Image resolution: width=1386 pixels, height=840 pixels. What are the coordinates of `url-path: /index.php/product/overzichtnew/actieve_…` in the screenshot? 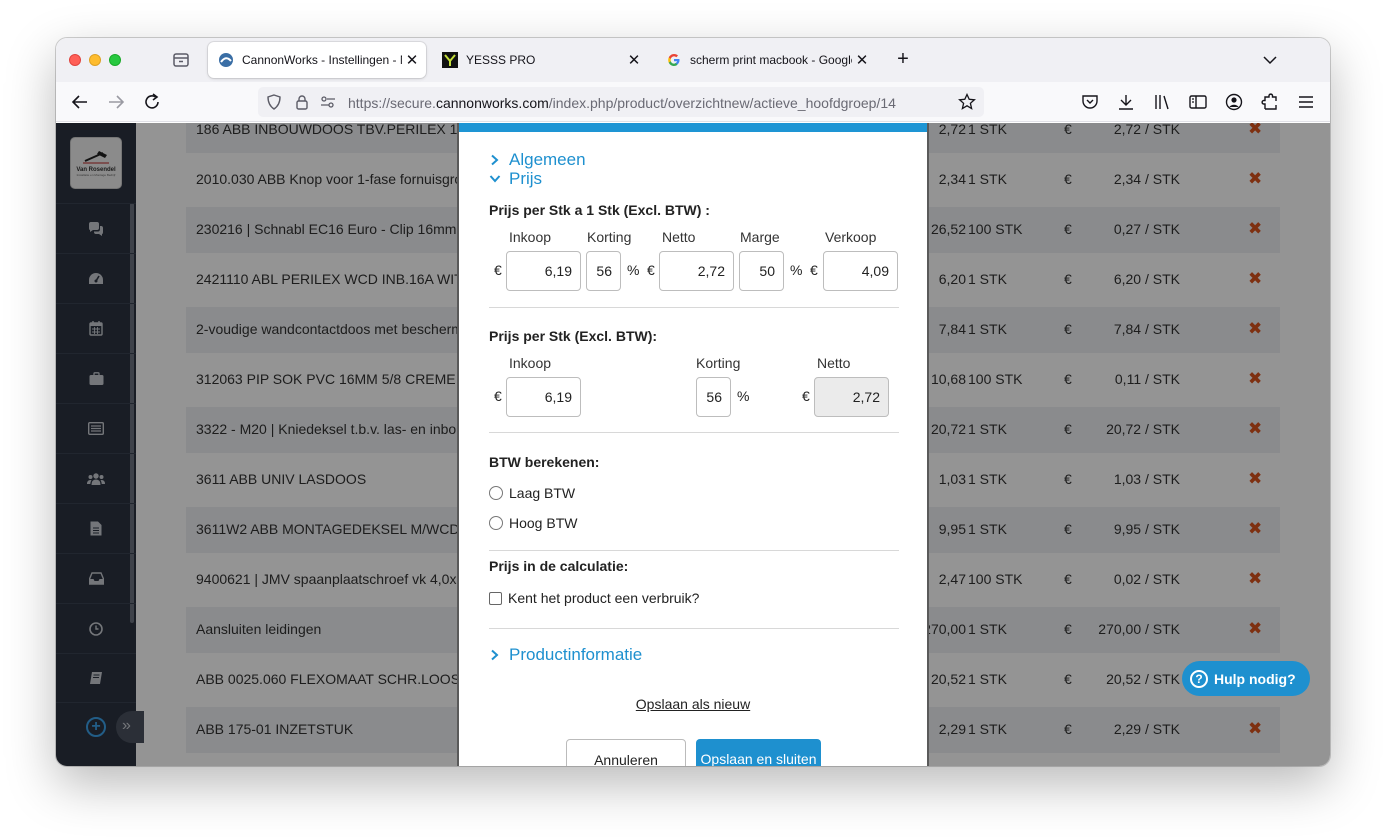 It's located at (722, 103).